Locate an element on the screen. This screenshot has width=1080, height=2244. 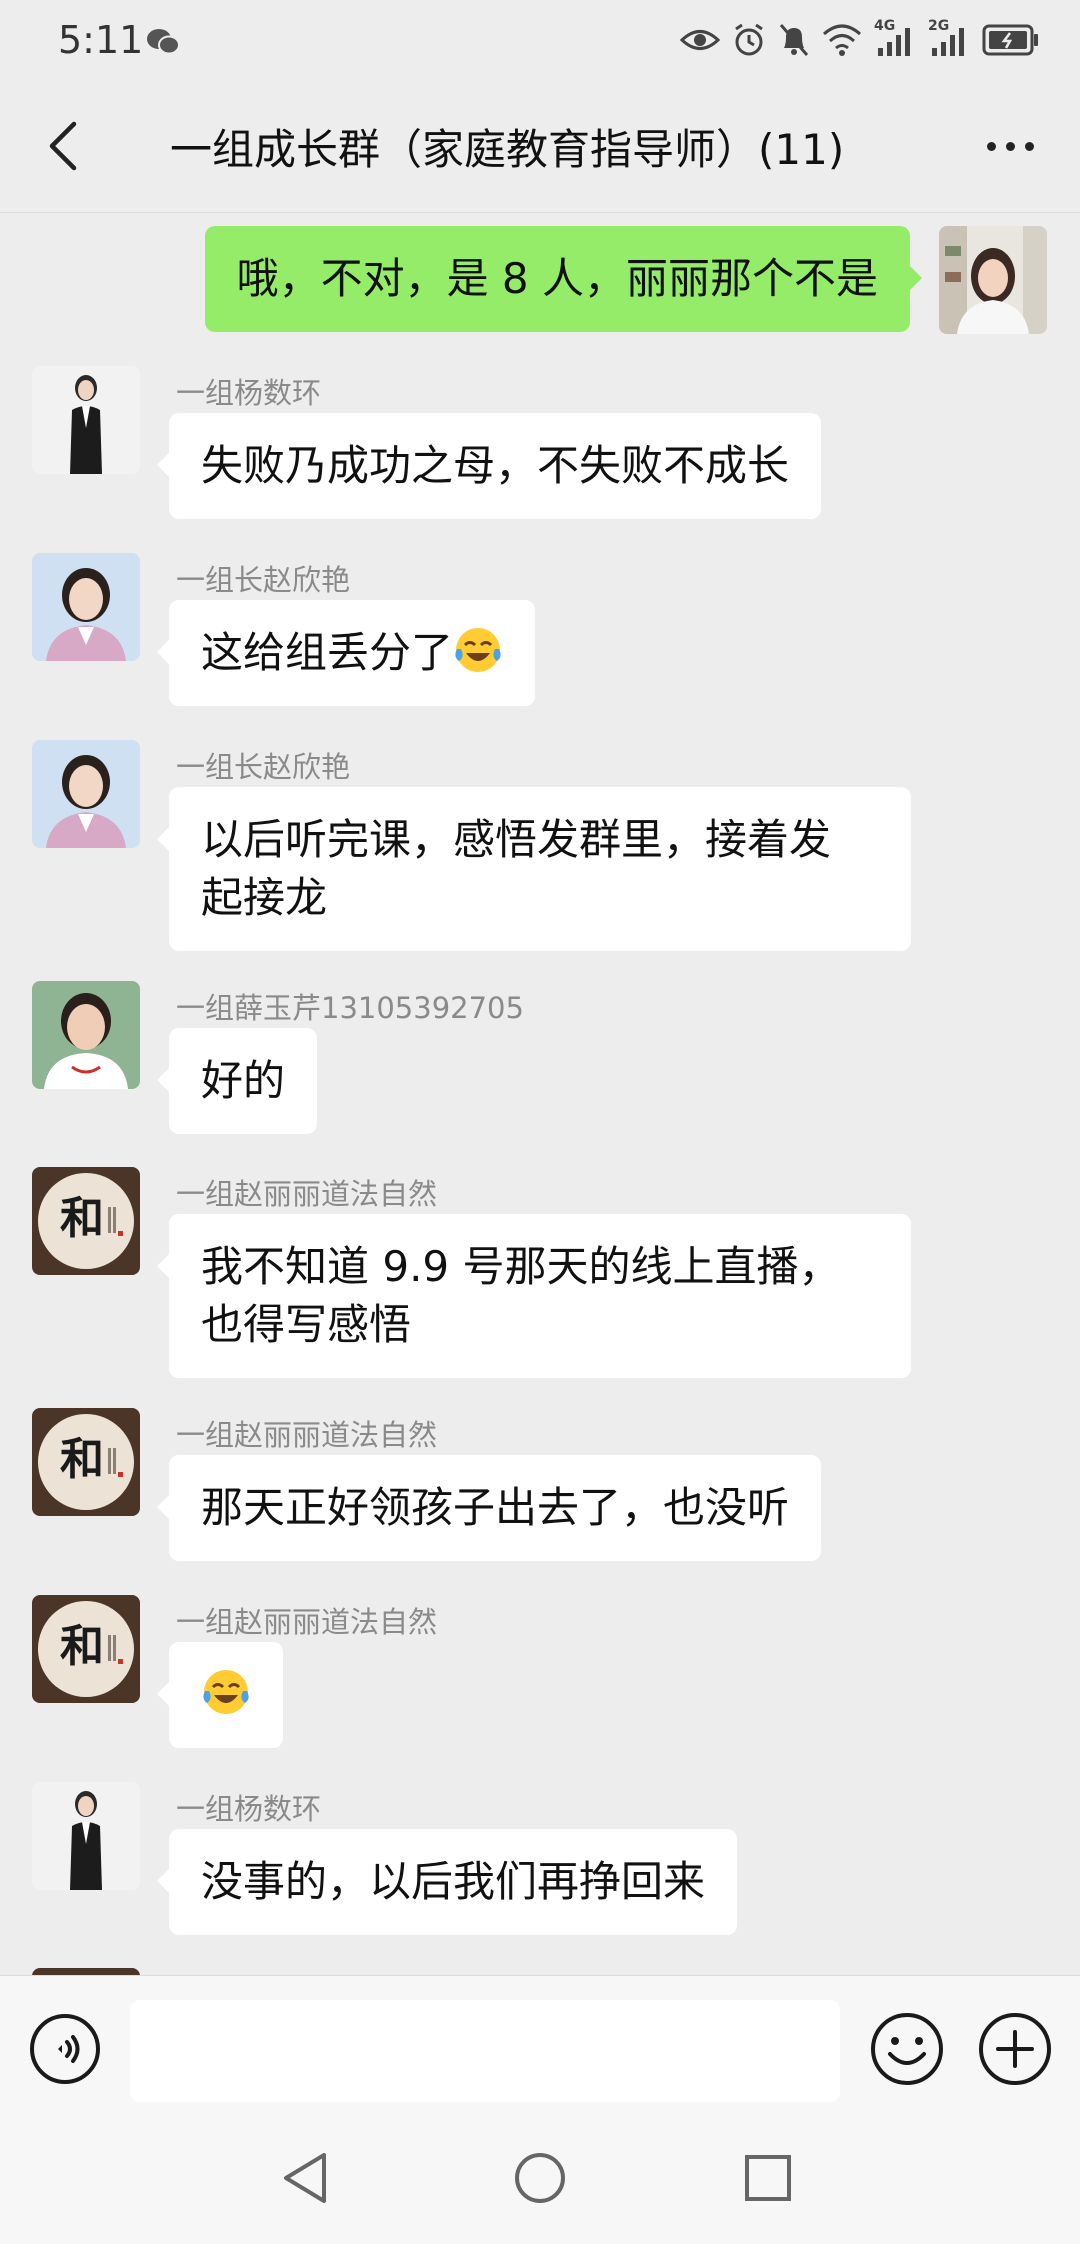
message-text: 好的 is located at coordinates (243, 1080).